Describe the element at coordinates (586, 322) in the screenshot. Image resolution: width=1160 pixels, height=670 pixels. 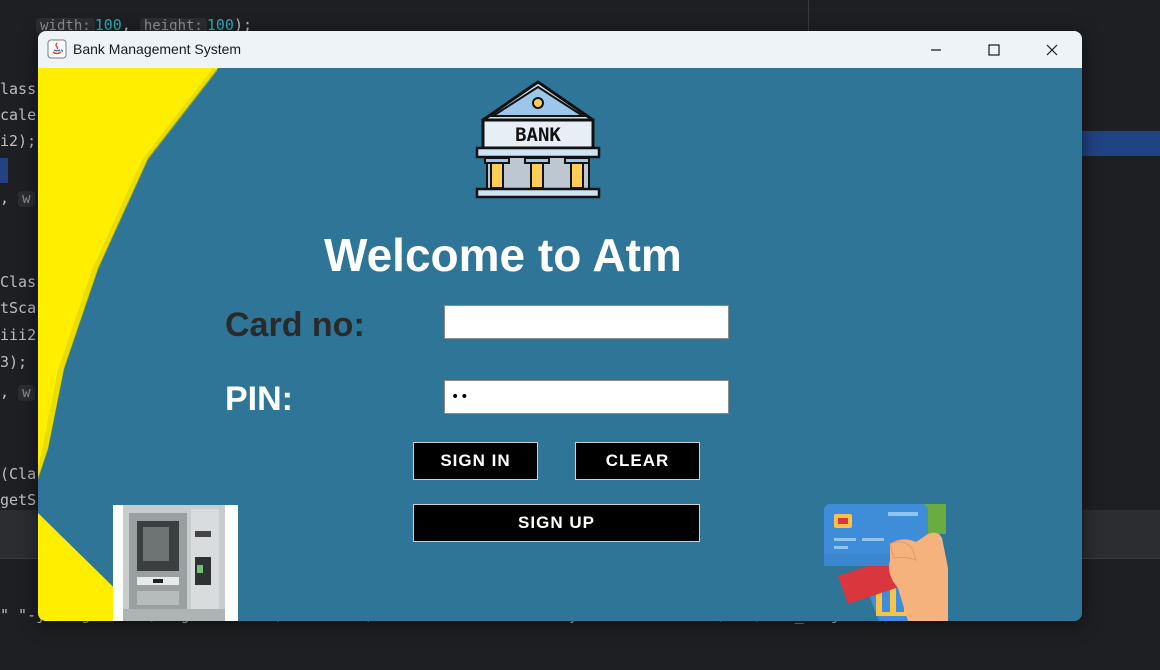
I see `card-number-input` at that location.